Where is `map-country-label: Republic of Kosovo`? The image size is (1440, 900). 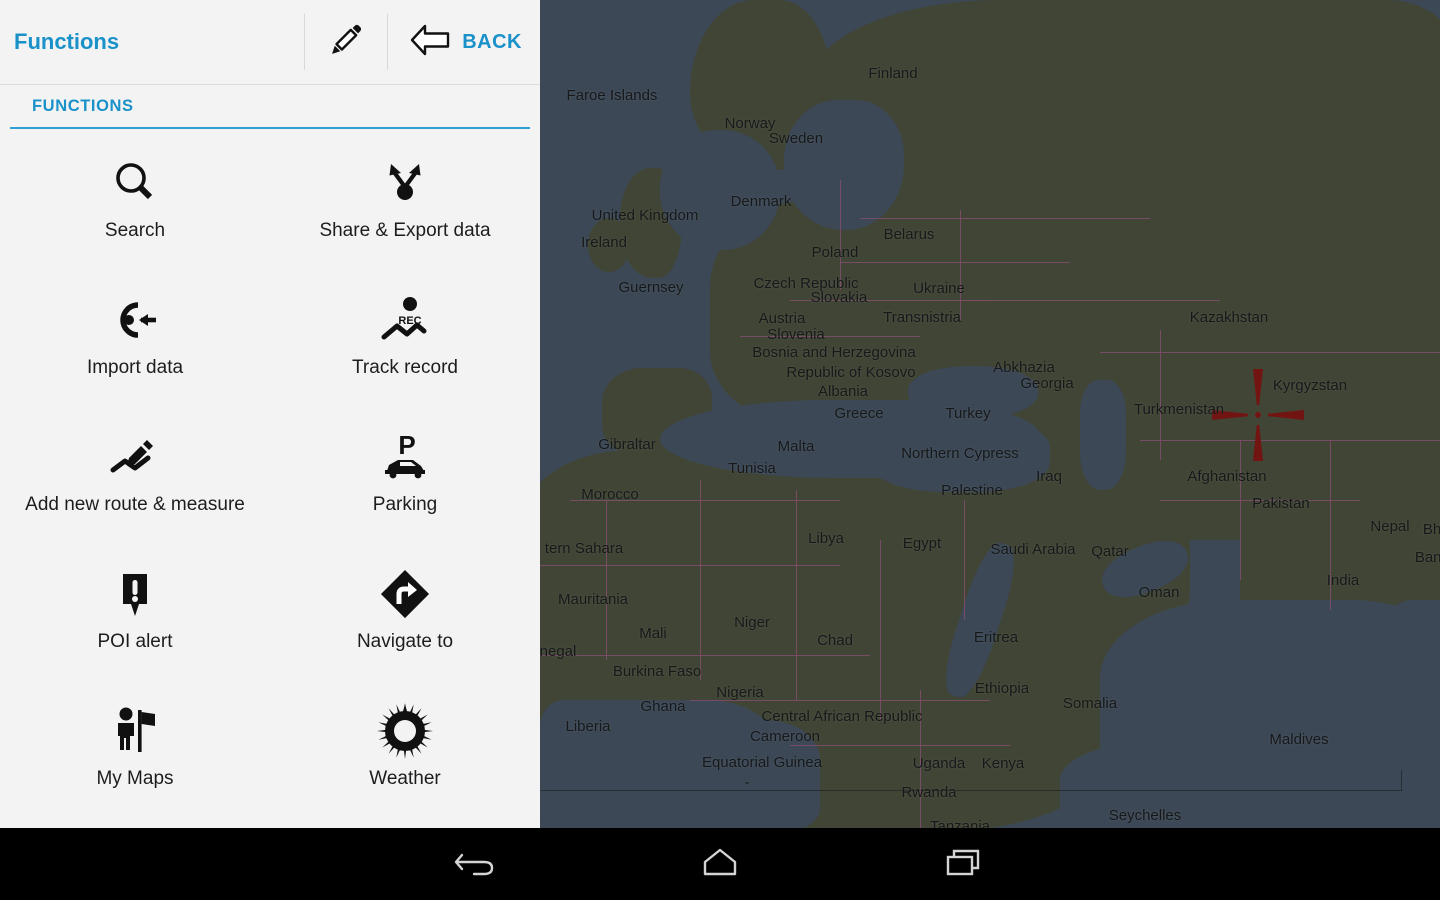
map-country-label: Republic of Kosovo is located at coordinates (851, 372).